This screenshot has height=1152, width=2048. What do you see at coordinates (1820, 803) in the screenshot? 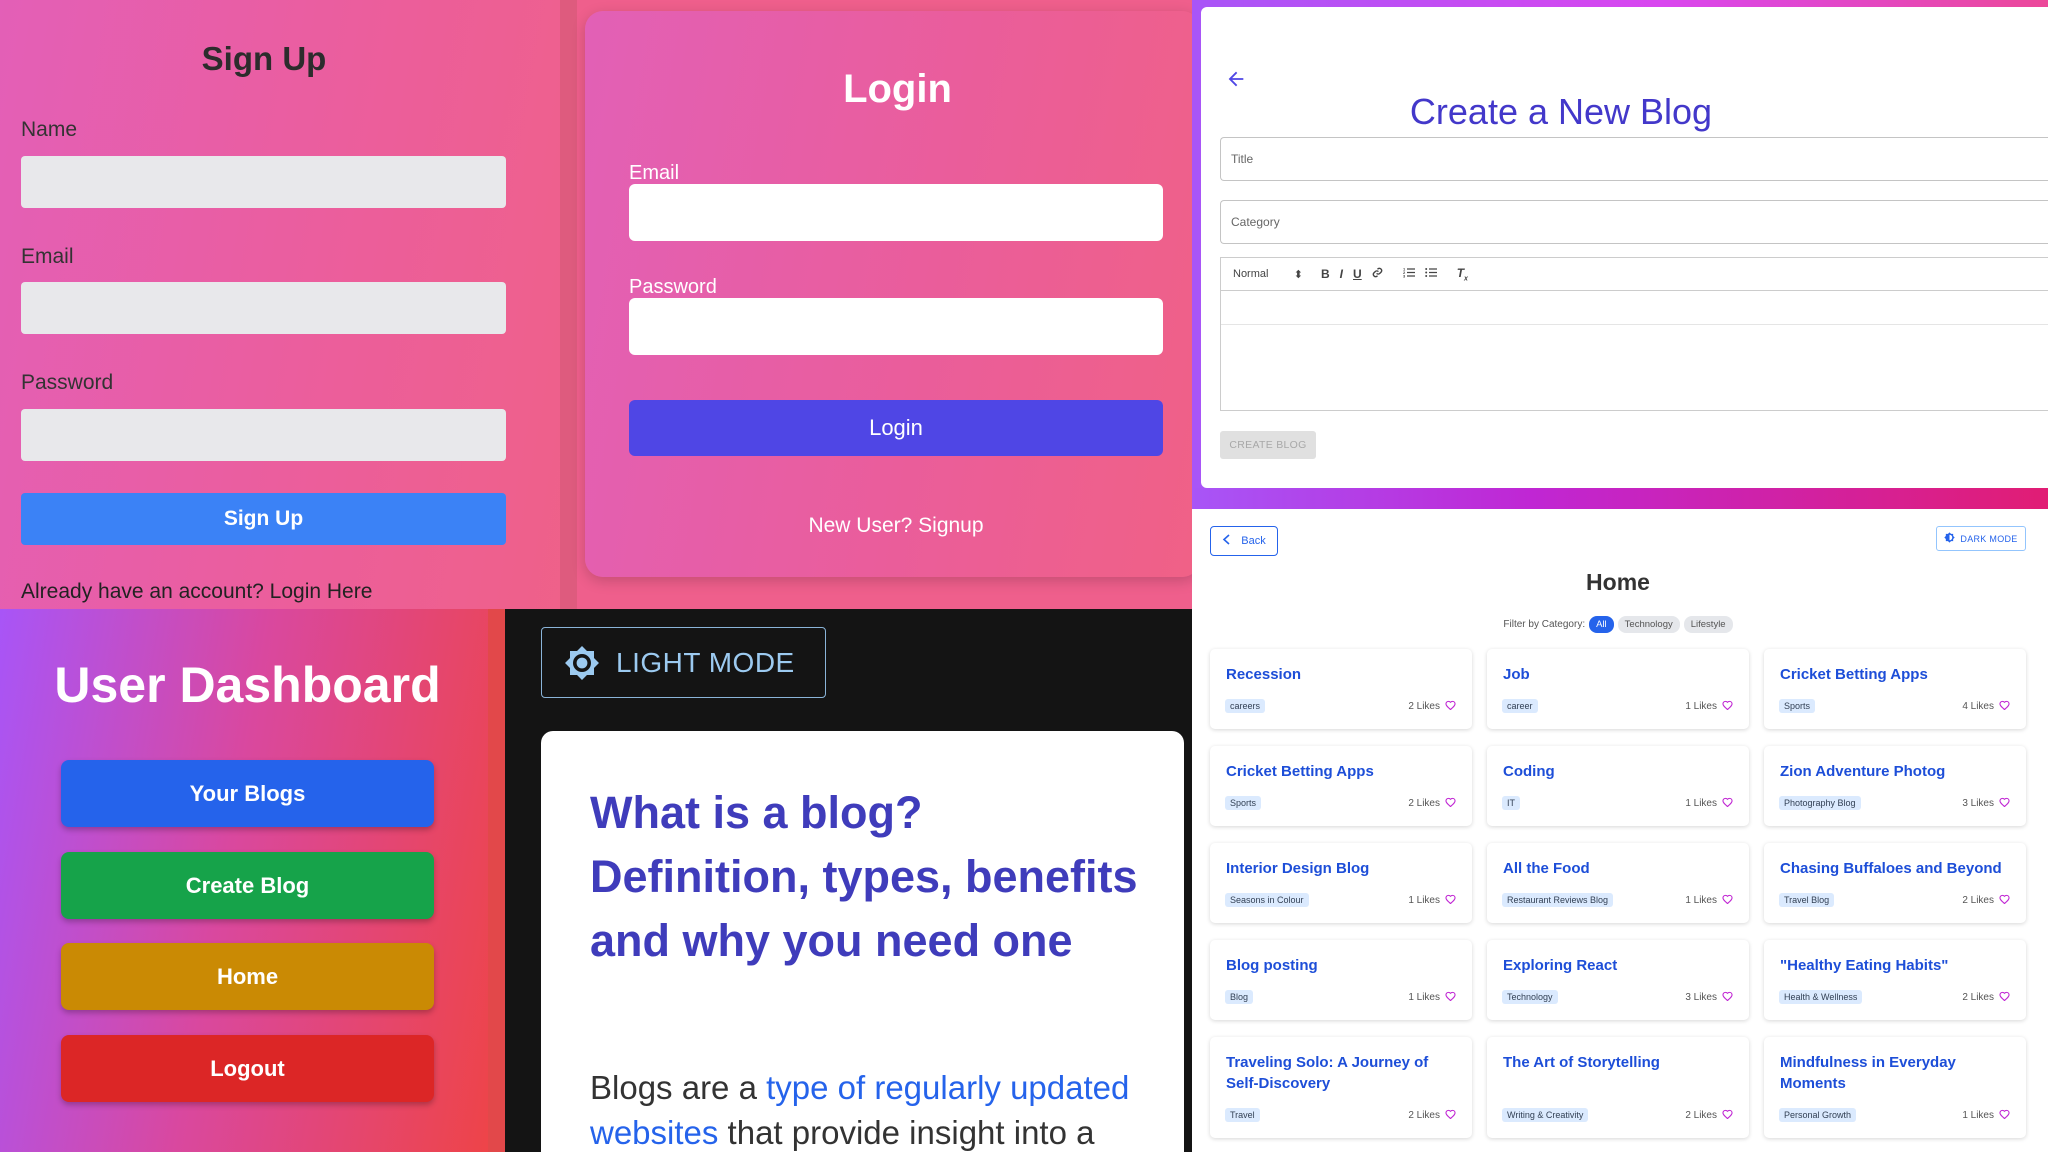
I see `category-tag: Photography Blog` at bounding box center [1820, 803].